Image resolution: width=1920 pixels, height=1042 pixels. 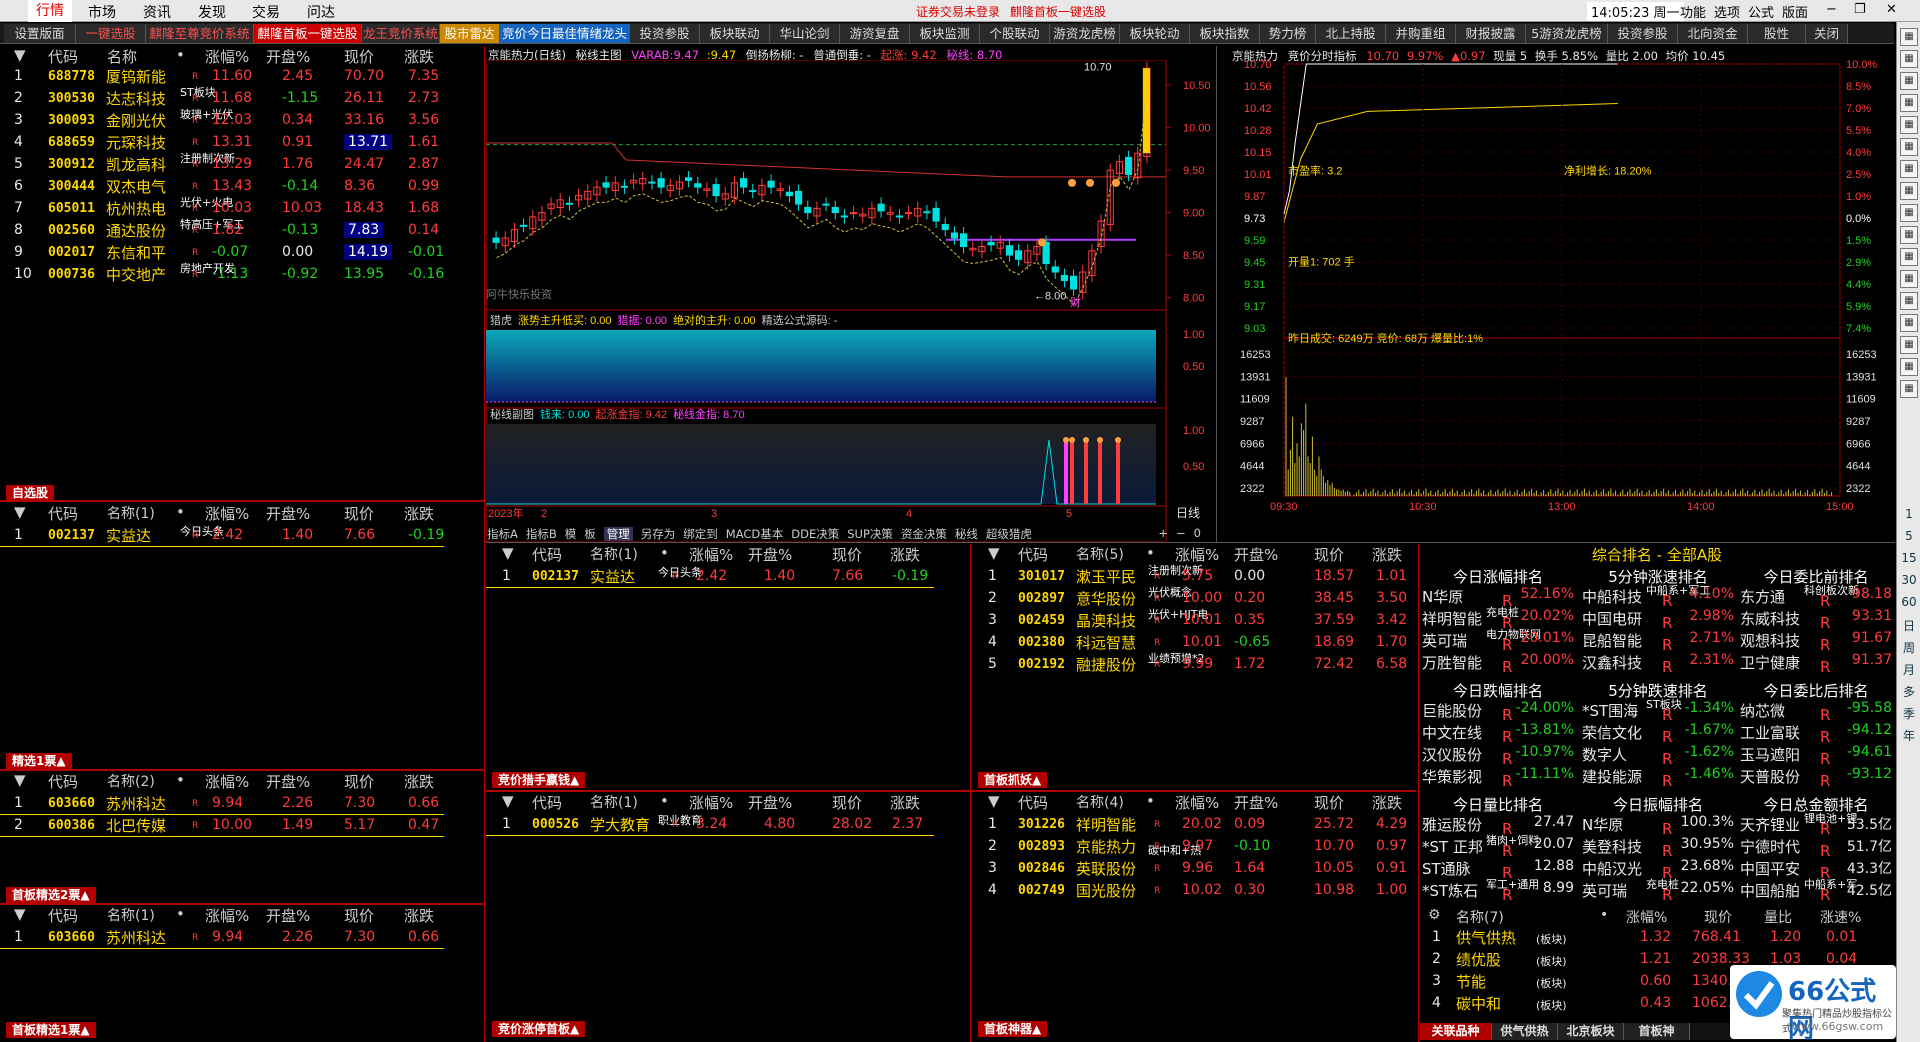 I want to click on stock-name: 元琛科技, so click(x=136, y=142).